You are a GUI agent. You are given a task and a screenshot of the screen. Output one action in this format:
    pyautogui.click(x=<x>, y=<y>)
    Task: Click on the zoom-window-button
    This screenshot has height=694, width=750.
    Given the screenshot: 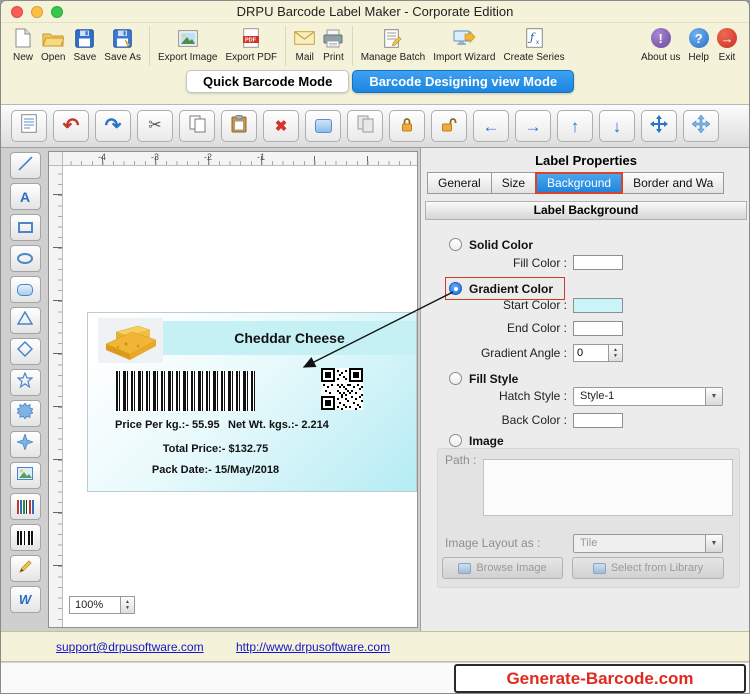 What is the action you would take?
    pyautogui.click(x=57, y=12)
    